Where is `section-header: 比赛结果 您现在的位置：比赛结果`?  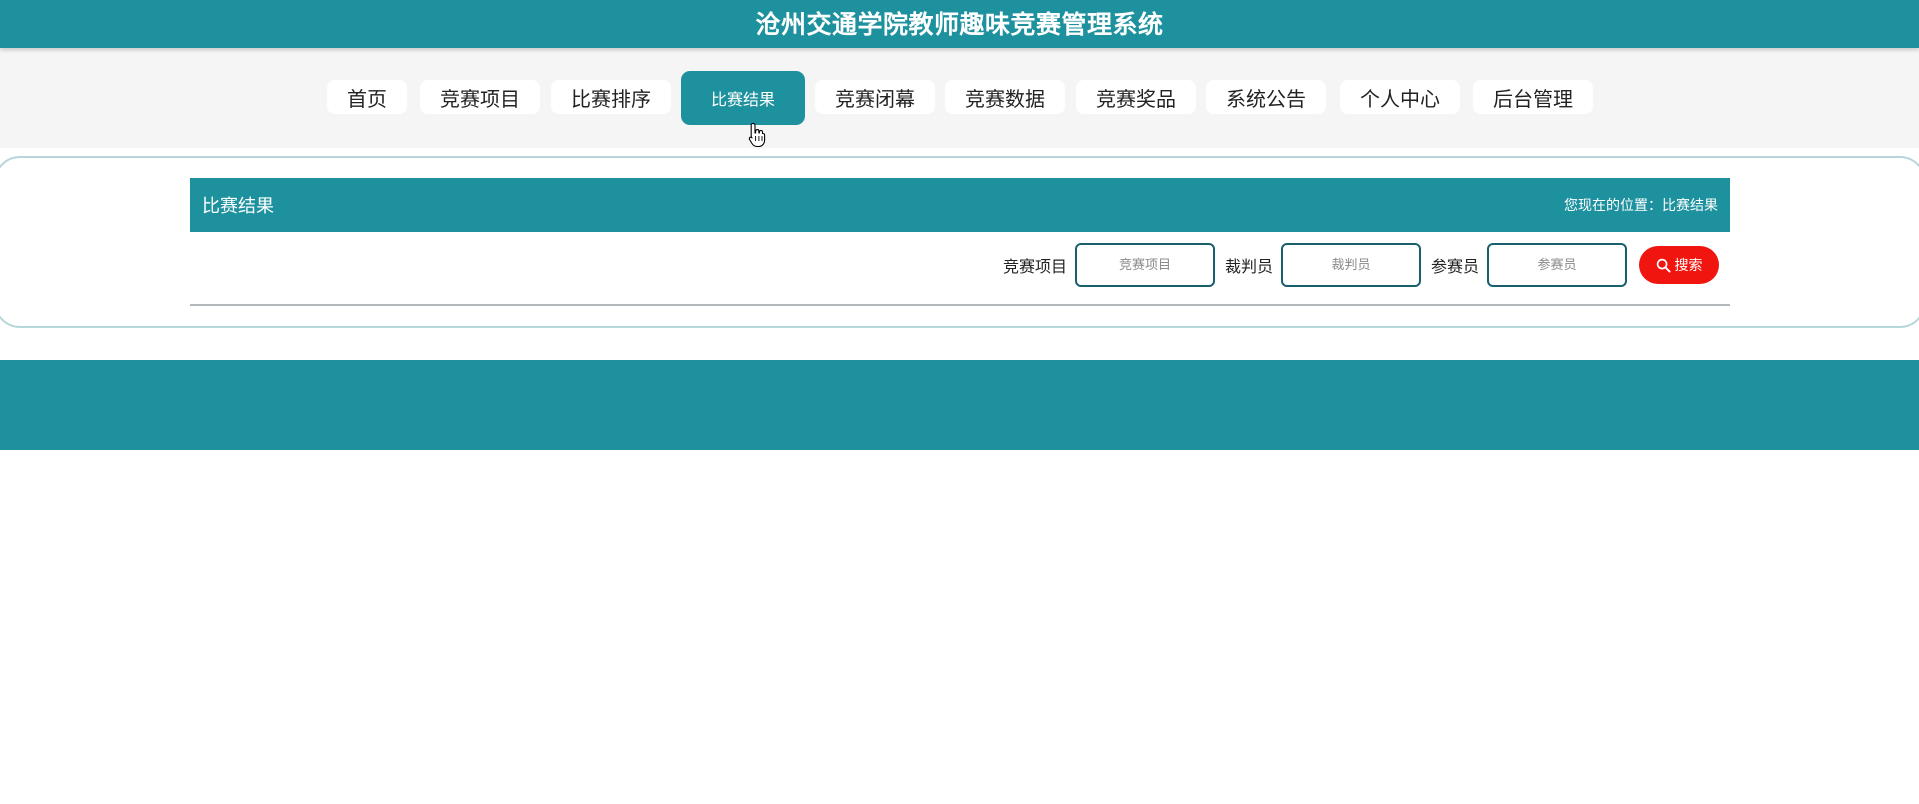
section-header: 比赛结果 您现在的位置：比赛结果 is located at coordinates (960, 205).